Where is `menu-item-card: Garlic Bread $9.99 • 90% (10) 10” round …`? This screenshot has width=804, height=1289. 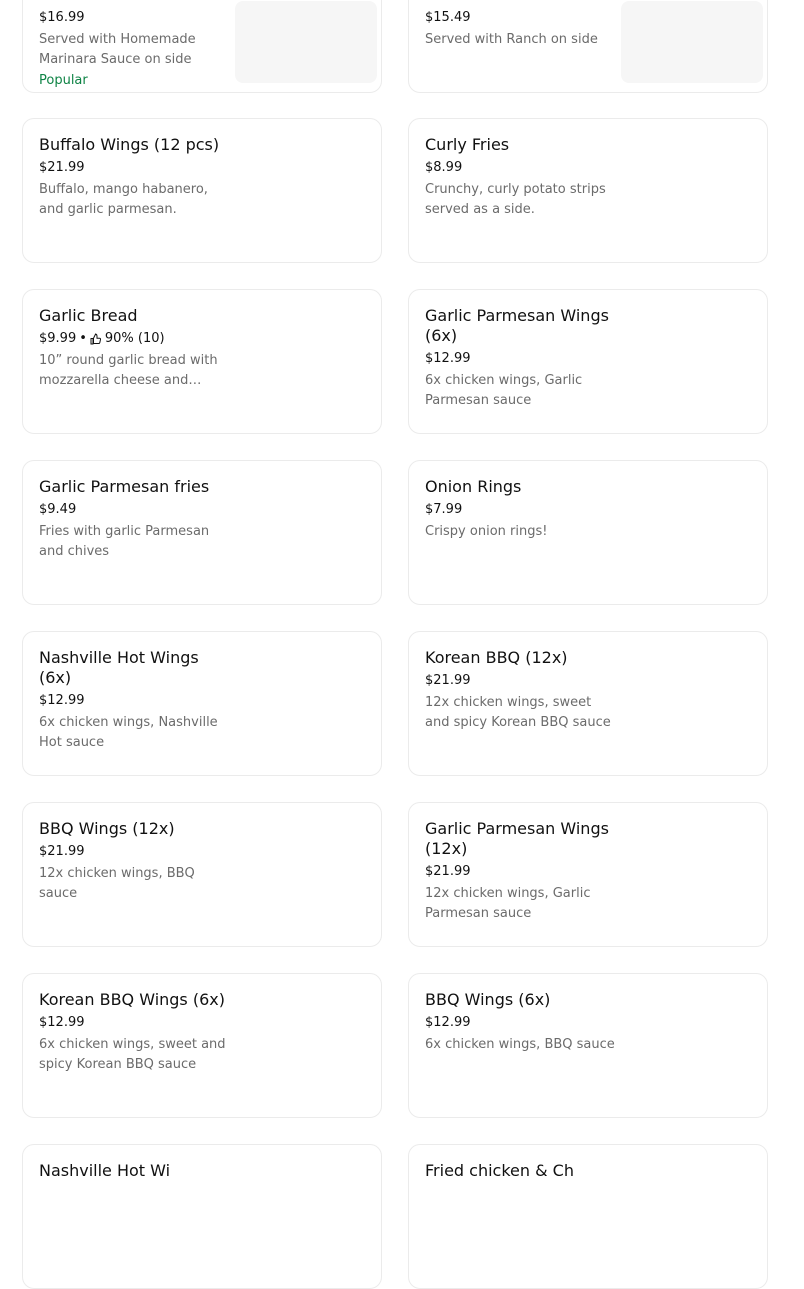 menu-item-card: Garlic Bread $9.99 • 90% (10) 10” round … is located at coordinates (202, 361).